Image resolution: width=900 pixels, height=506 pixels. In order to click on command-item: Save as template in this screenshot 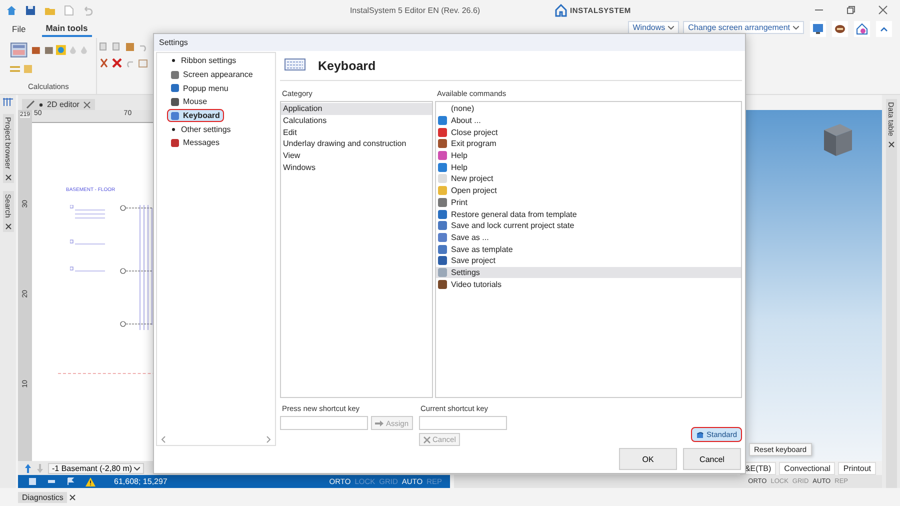, I will do `click(588, 249)`.